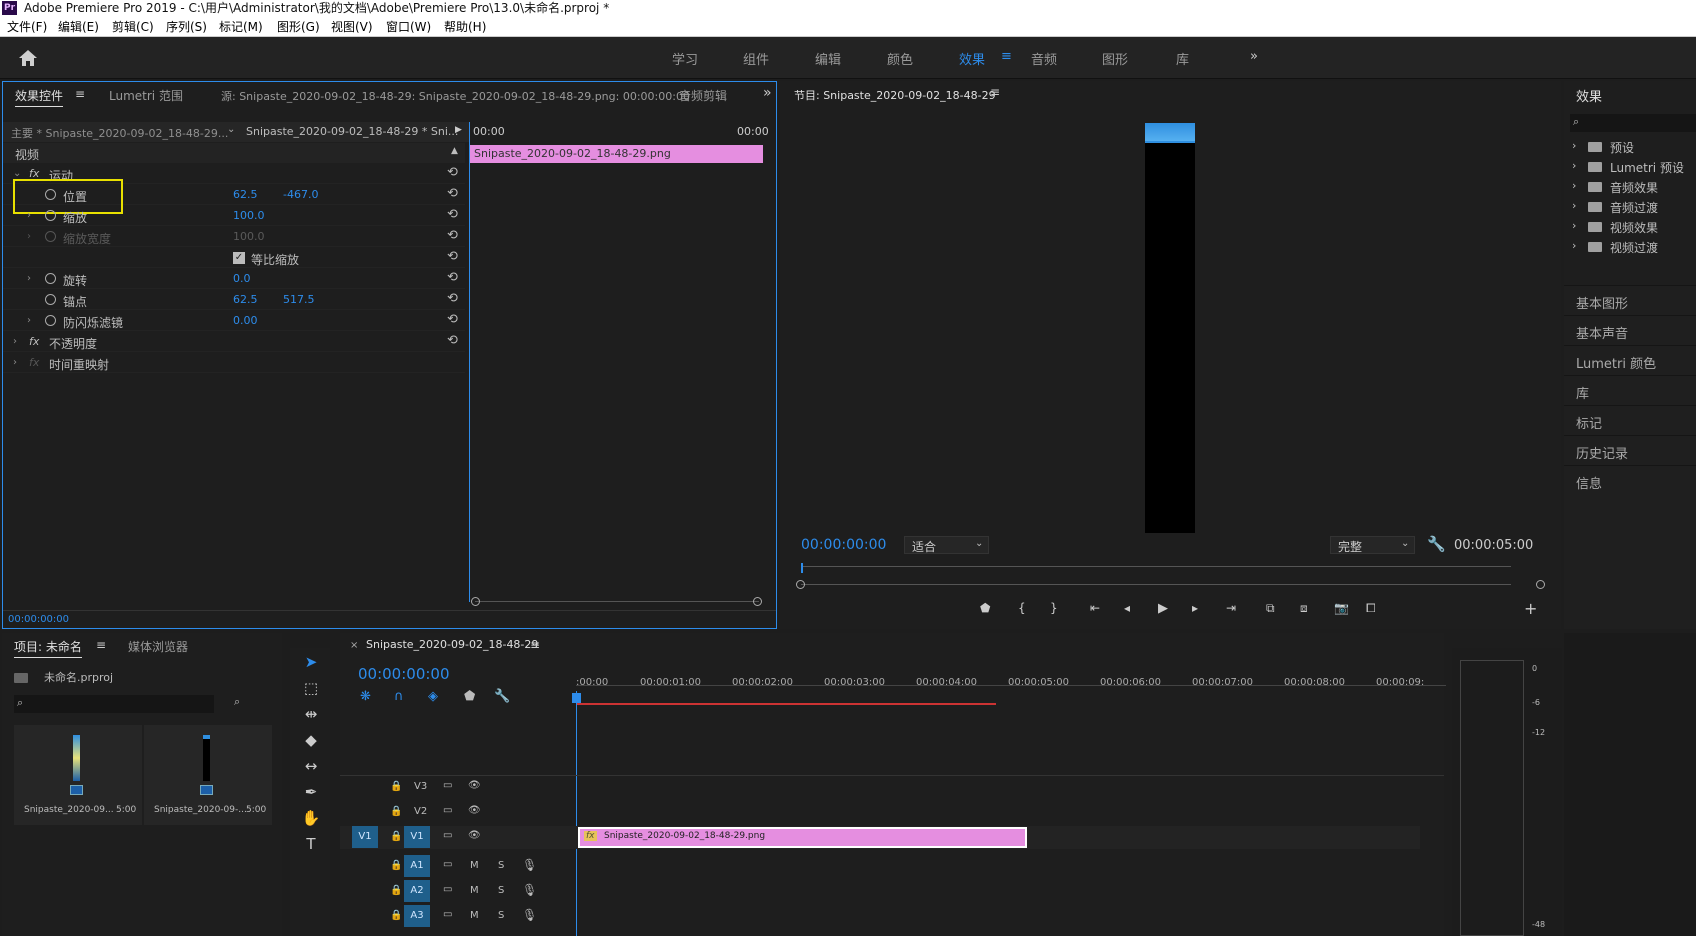 The image size is (1696, 936). I want to click on playhead-handle, so click(576, 698).